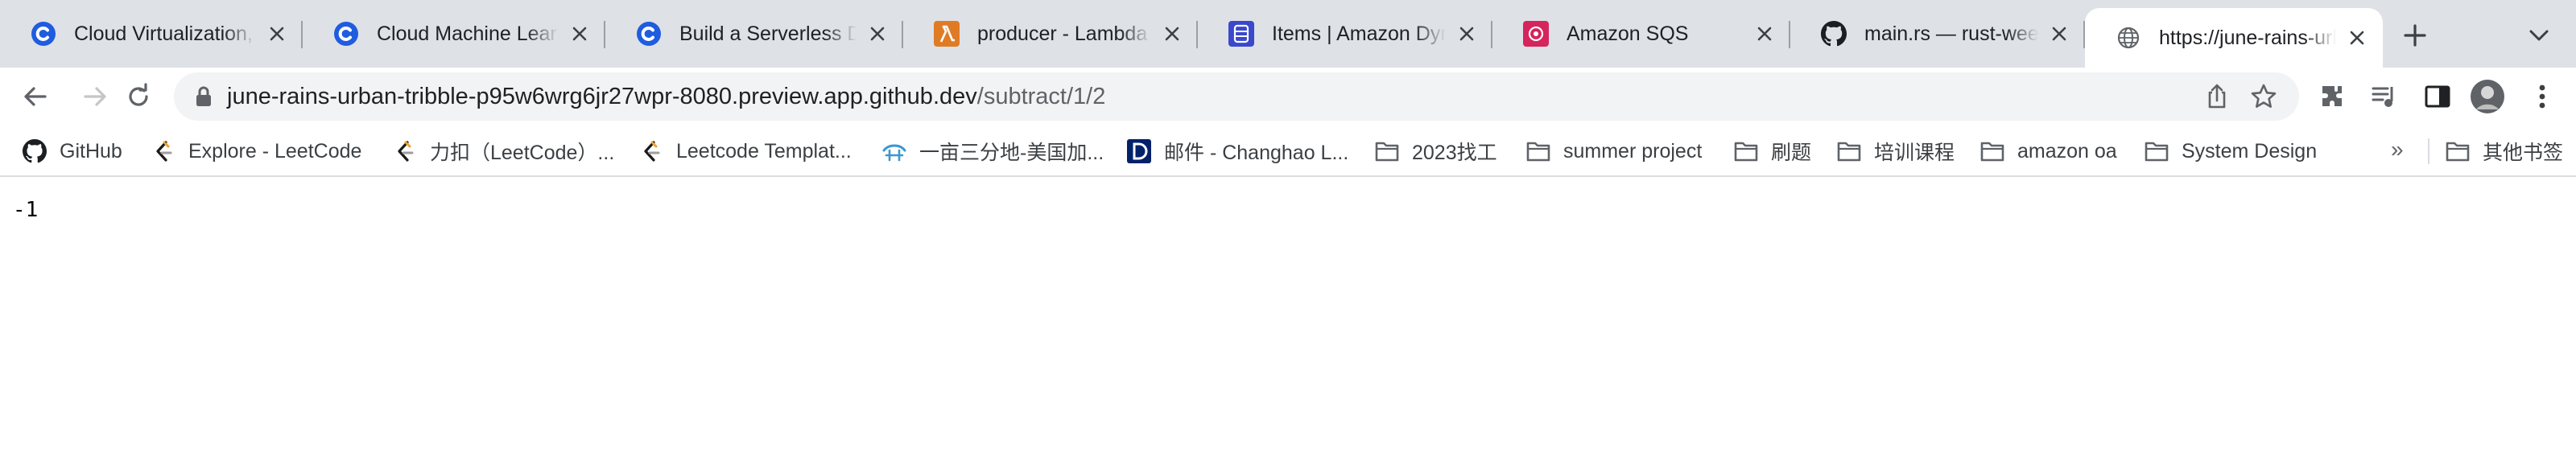 This screenshot has height=465, width=2576. Describe the element at coordinates (138, 96) in the screenshot. I see `reload-button` at that location.